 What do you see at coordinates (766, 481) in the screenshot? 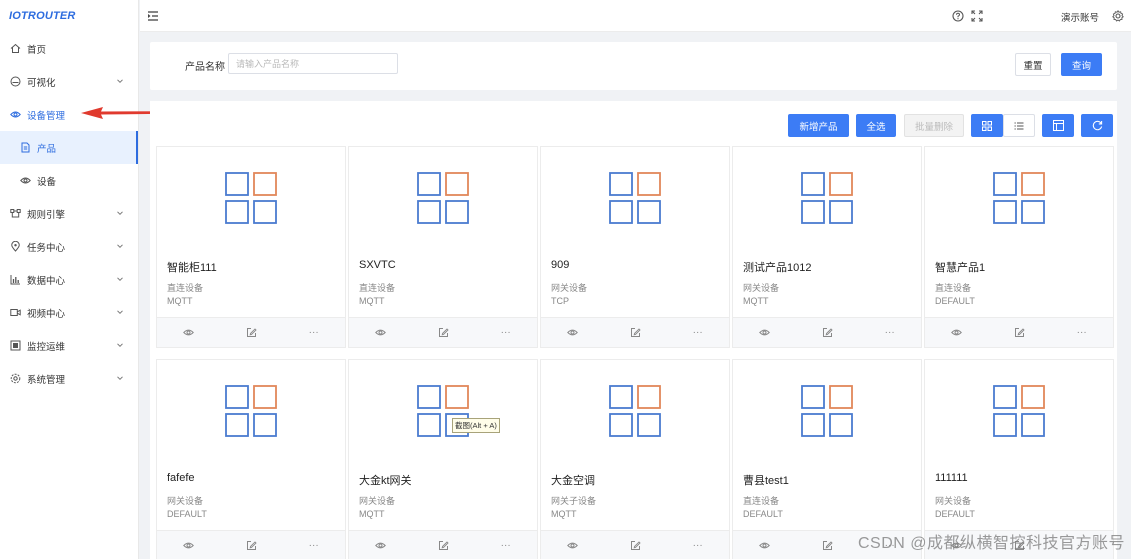
I see `product-name: 曹县test1` at bounding box center [766, 481].